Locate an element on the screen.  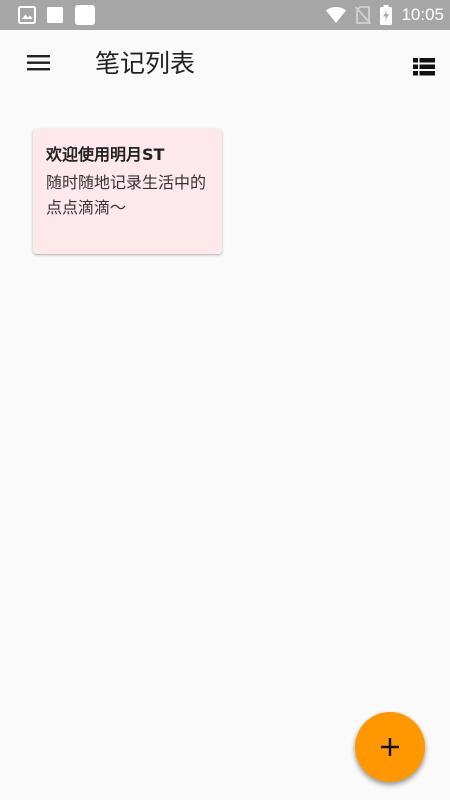
add-note-button is located at coordinates (390, 747).